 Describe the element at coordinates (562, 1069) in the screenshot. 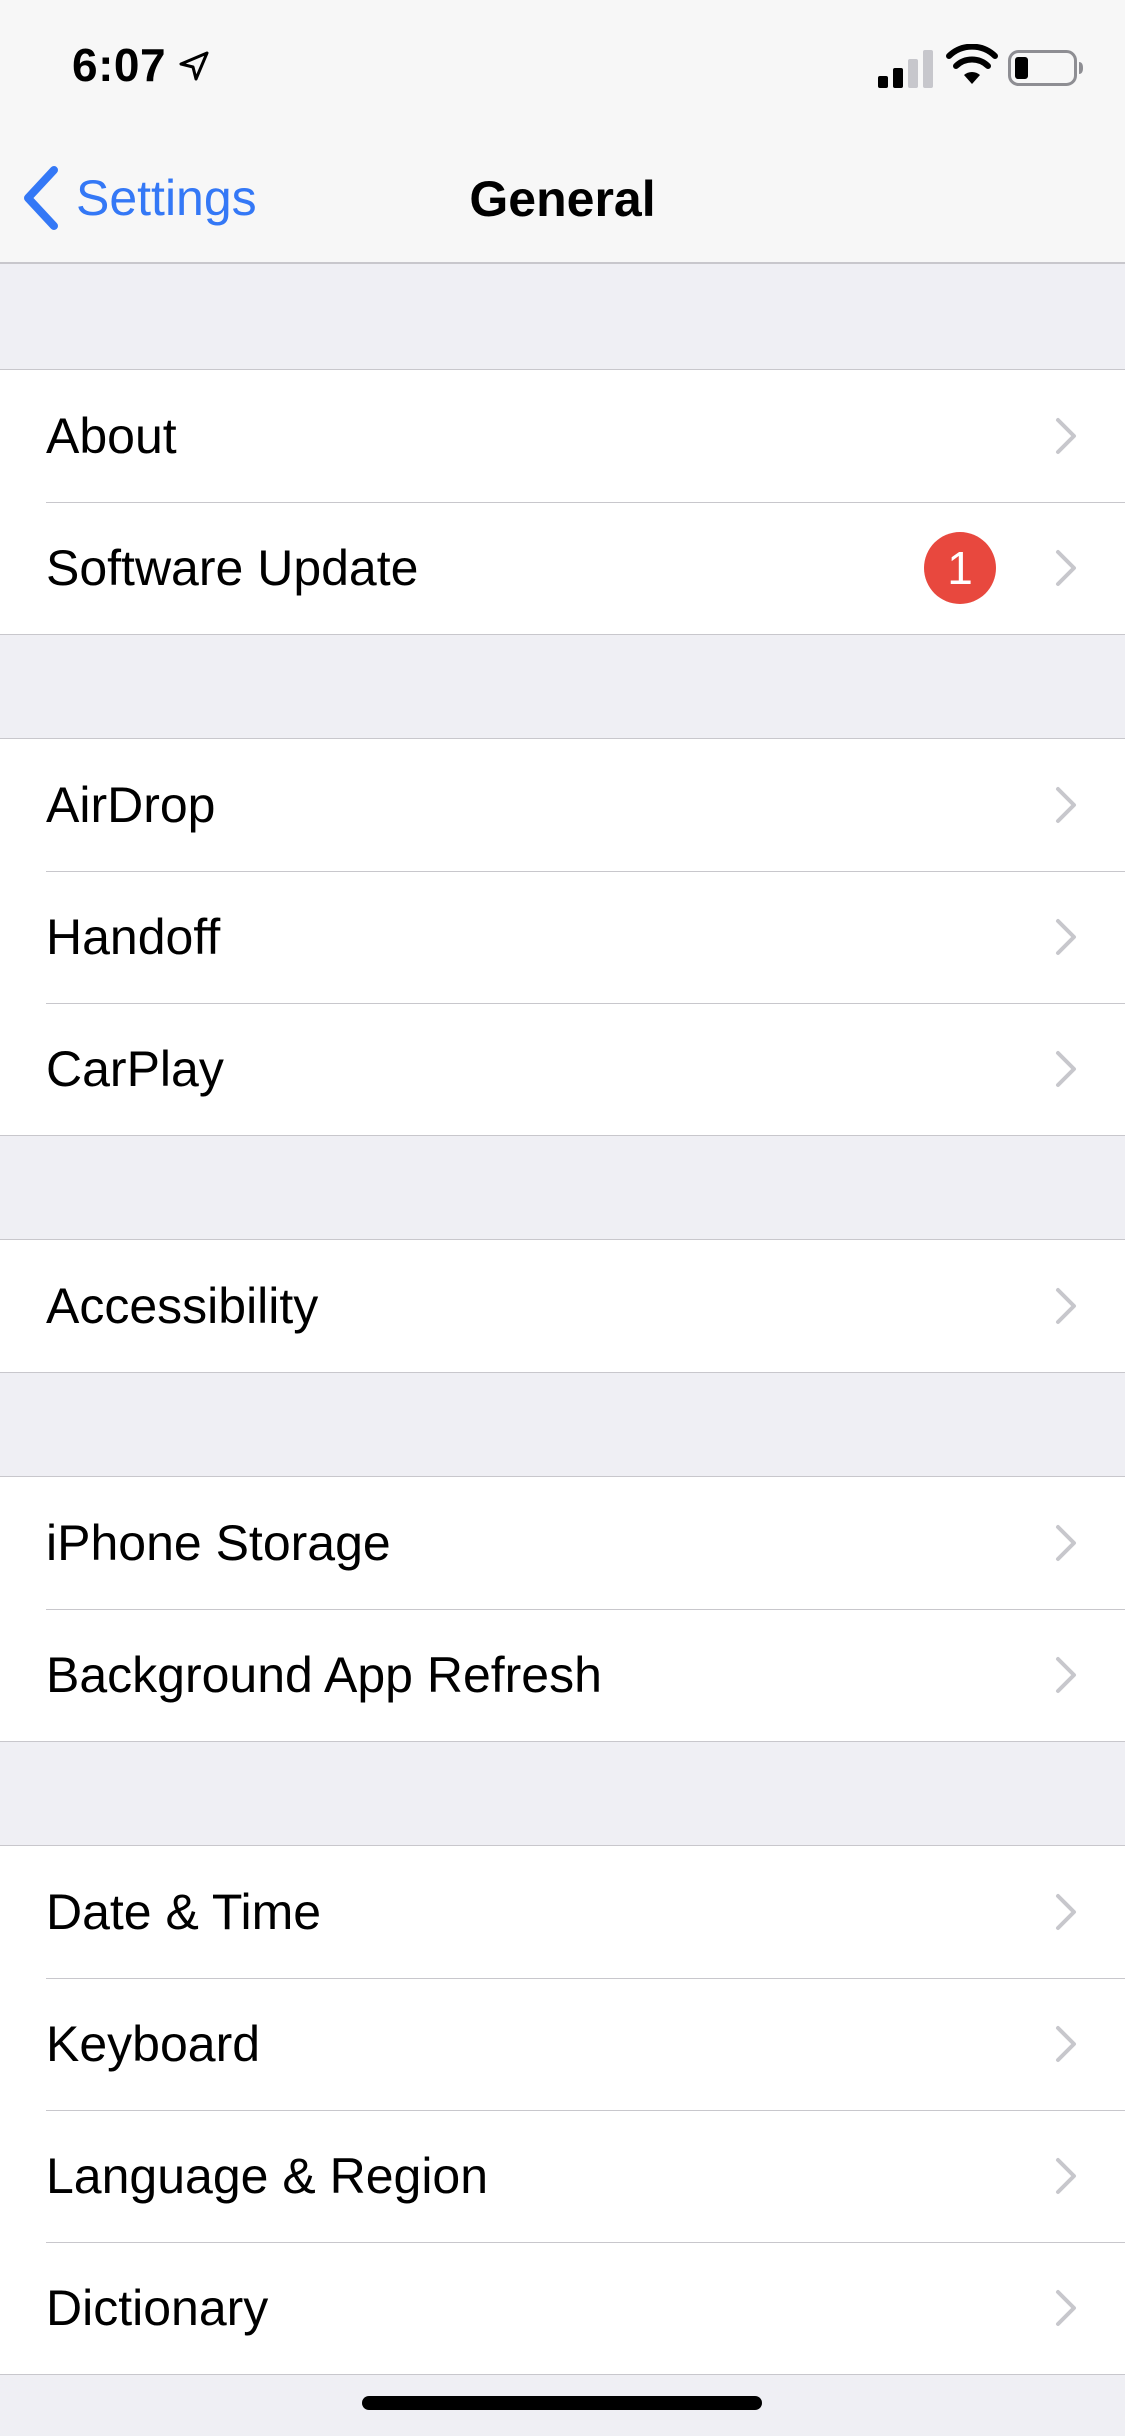

I see `row-carplay: CarPlay` at that location.